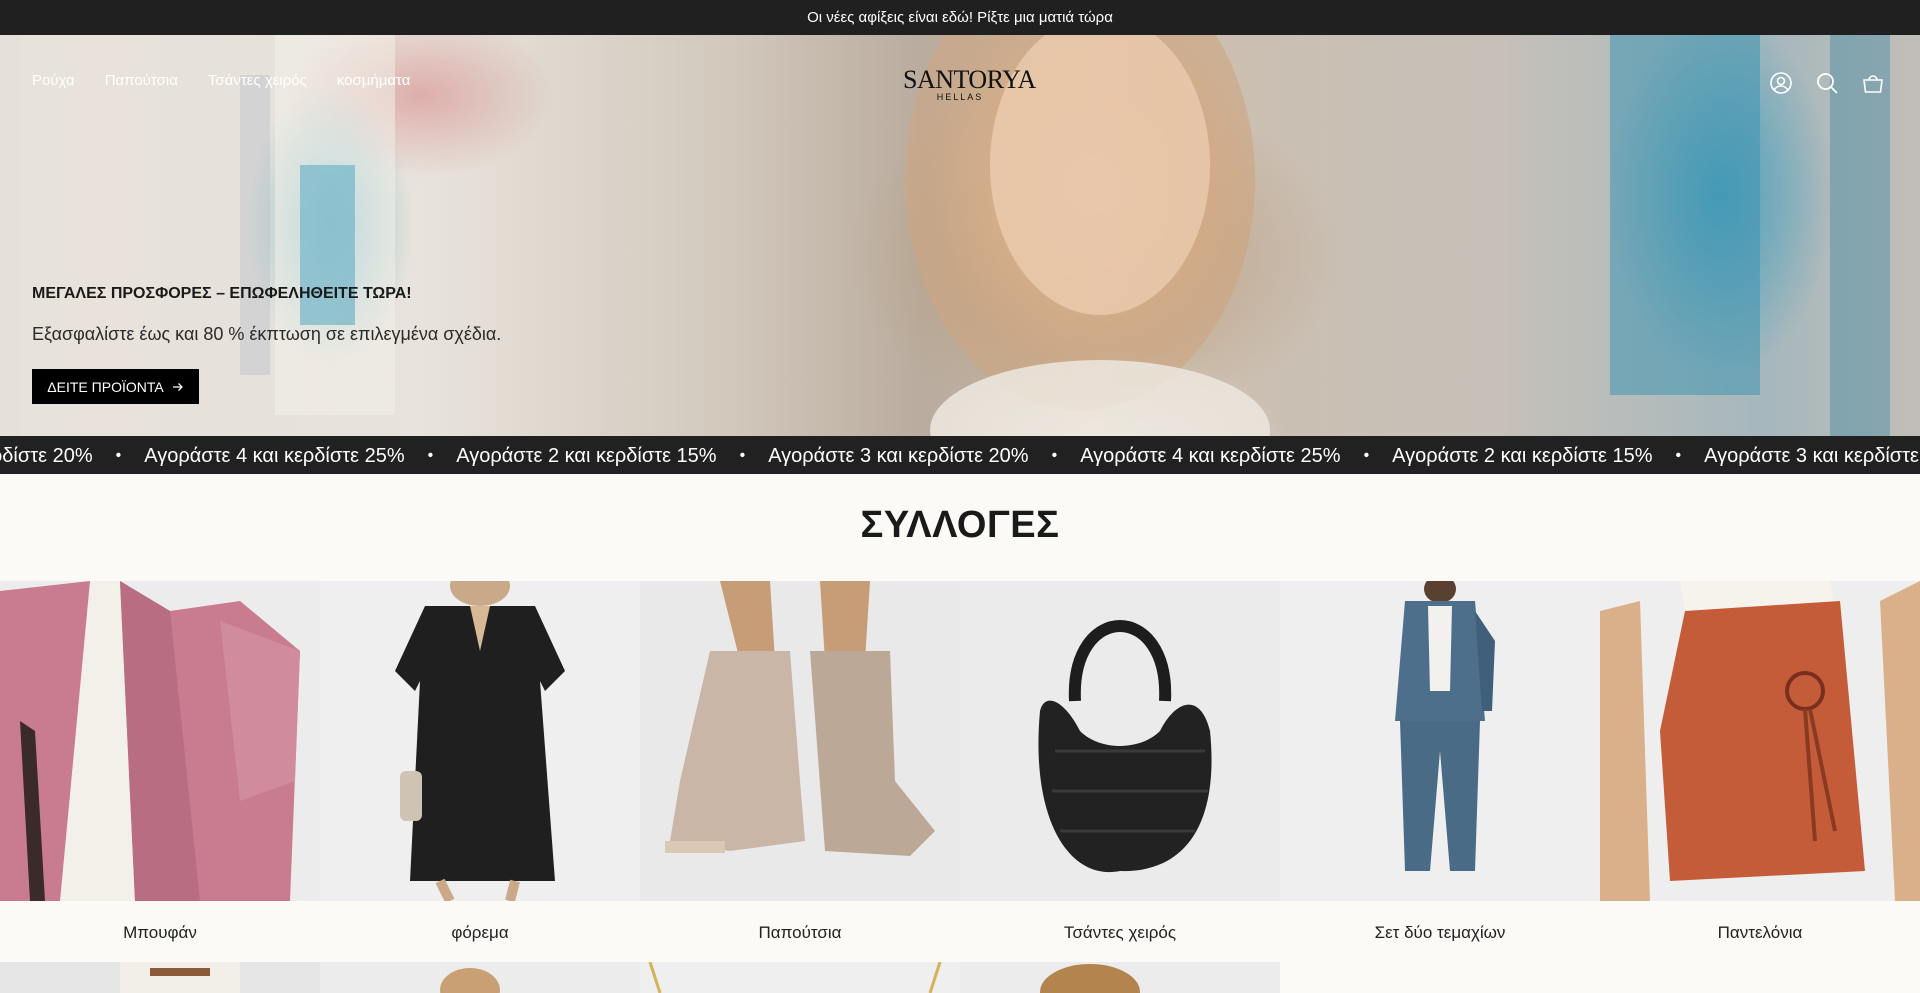 The image size is (1920, 993). What do you see at coordinates (1873, 83) in the screenshot?
I see `cart-icon` at bounding box center [1873, 83].